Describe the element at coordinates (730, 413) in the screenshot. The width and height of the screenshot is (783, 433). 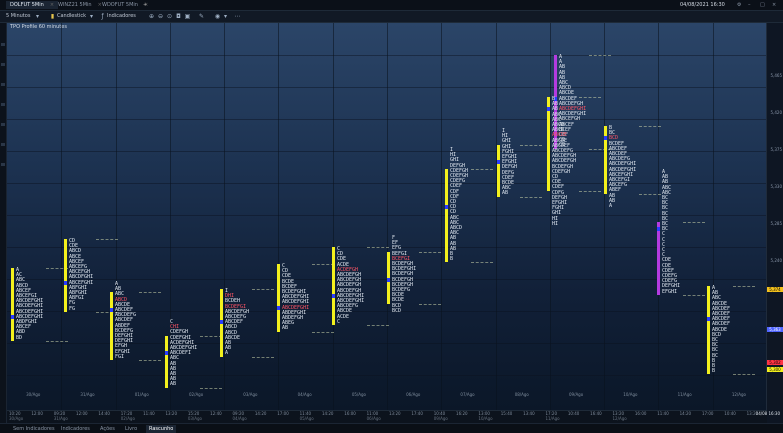
I see `time-tick: 10:40` at that location.